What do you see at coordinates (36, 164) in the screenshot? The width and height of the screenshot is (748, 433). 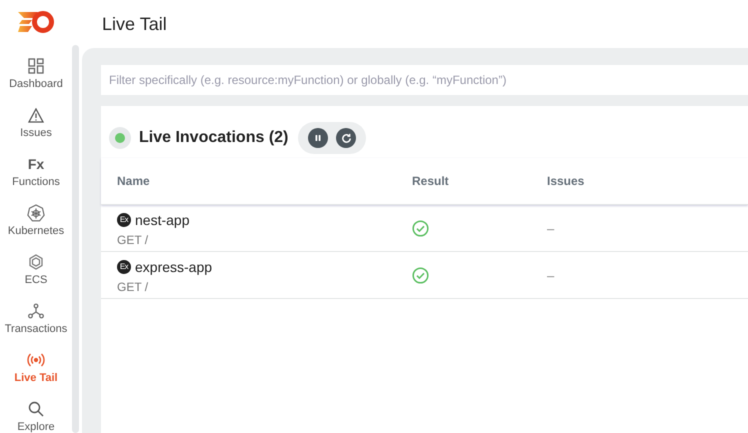 I see `functions-icon: Fx` at bounding box center [36, 164].